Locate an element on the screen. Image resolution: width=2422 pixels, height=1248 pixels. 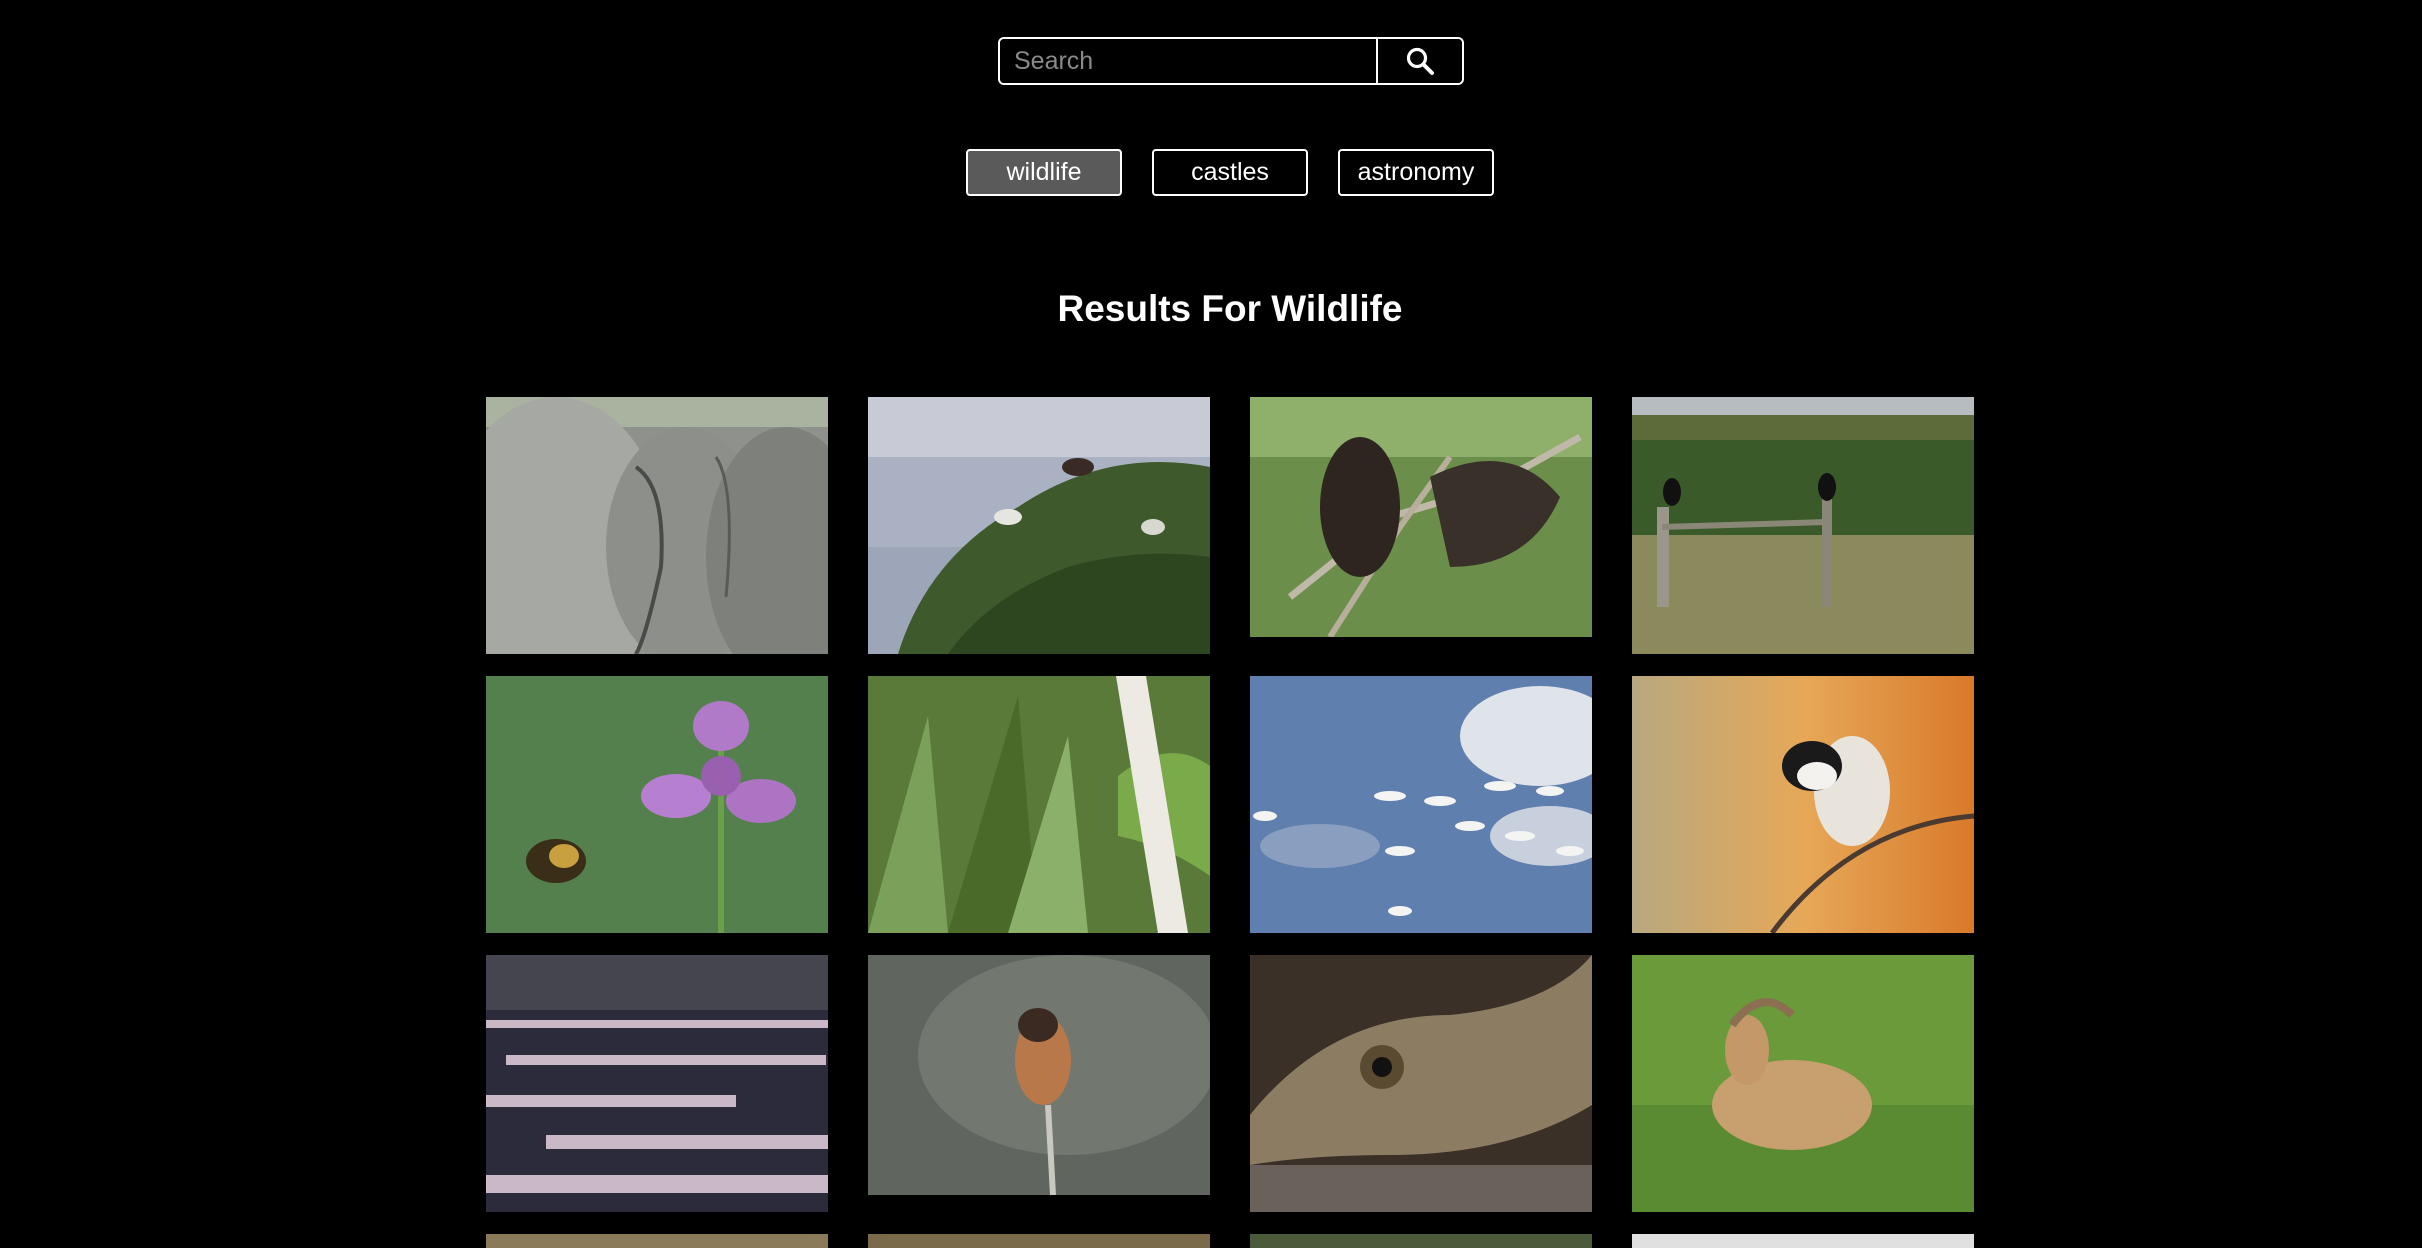
result-image-chickadee is located at coordinates (1803, 804).